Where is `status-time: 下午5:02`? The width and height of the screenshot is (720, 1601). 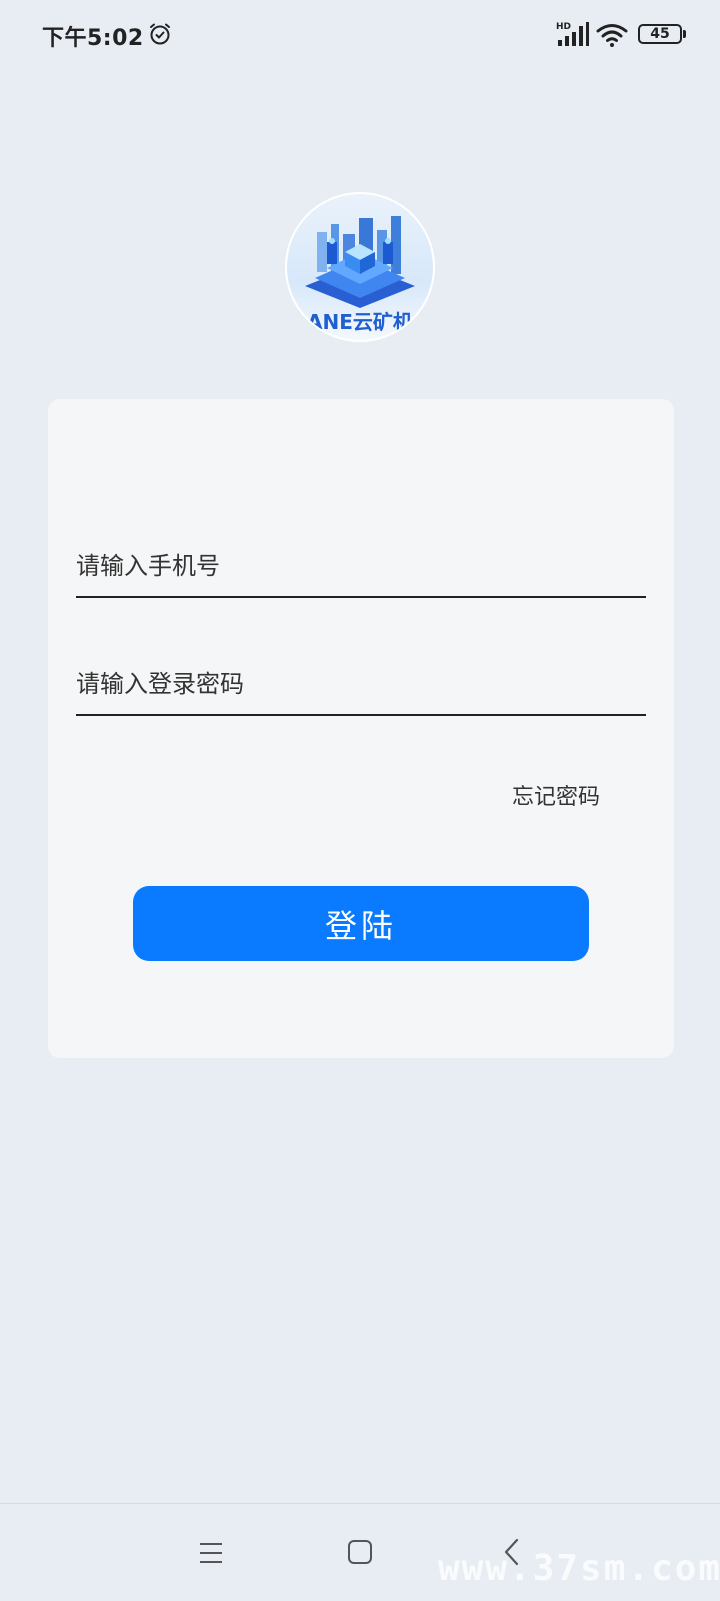
status-time: 下午5:02 is located at coordinates (93, 38).